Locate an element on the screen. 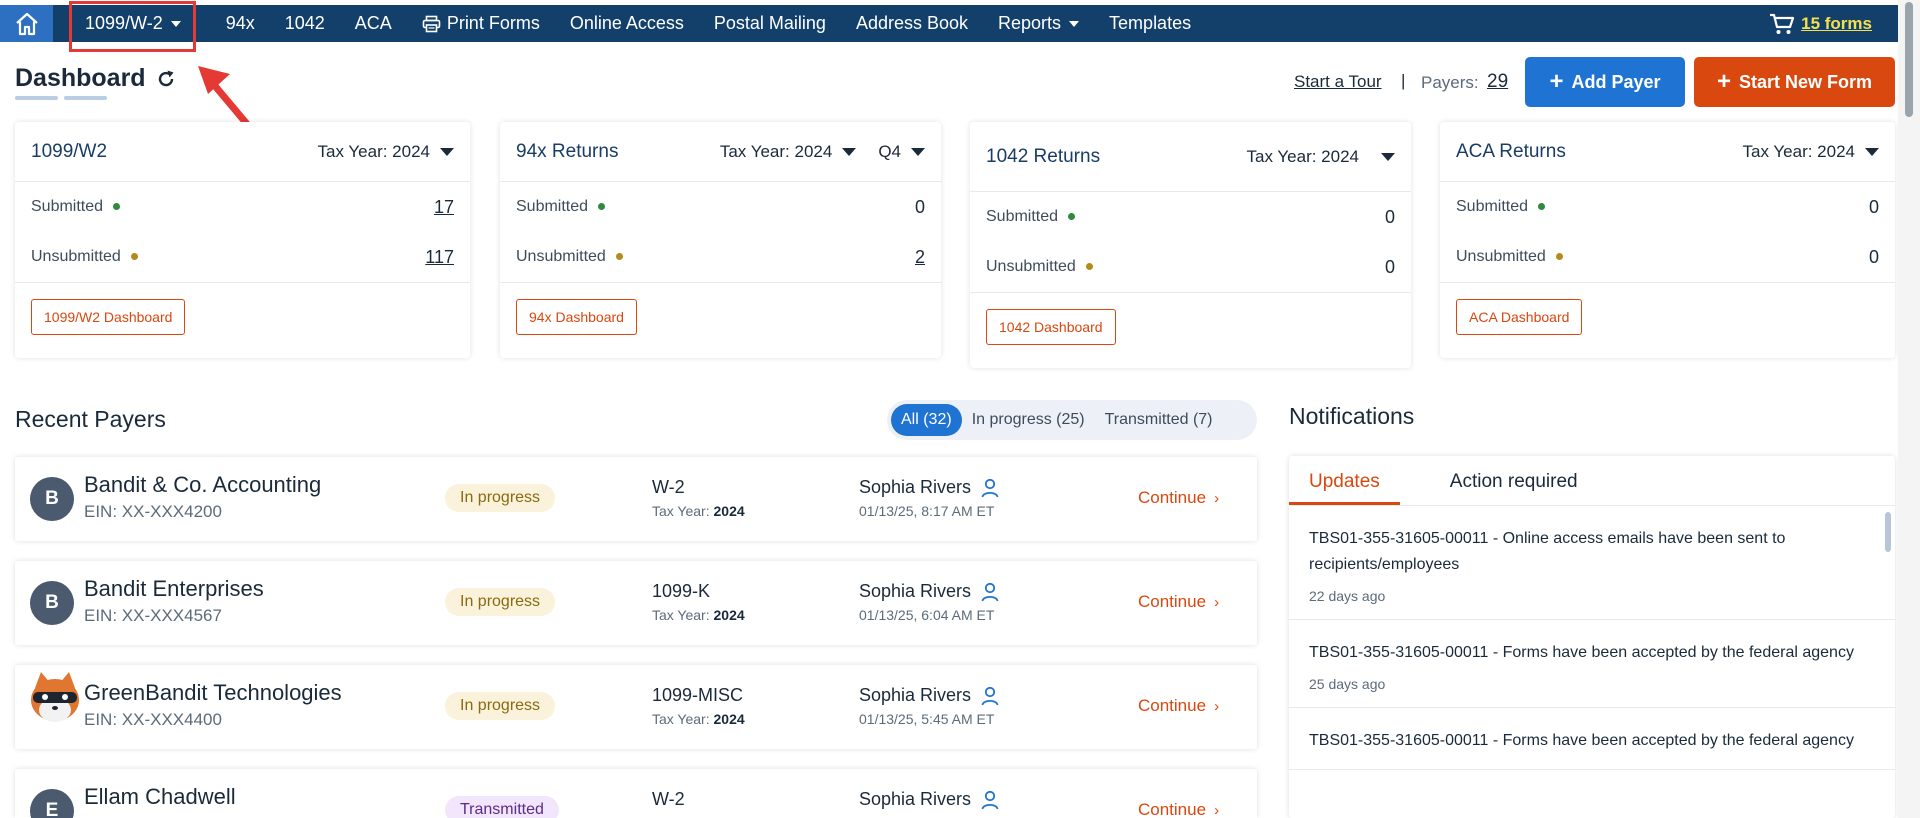 This screenshot has width=1920, height=818. nav-aca: ACA is located at coordinates (373, 23).